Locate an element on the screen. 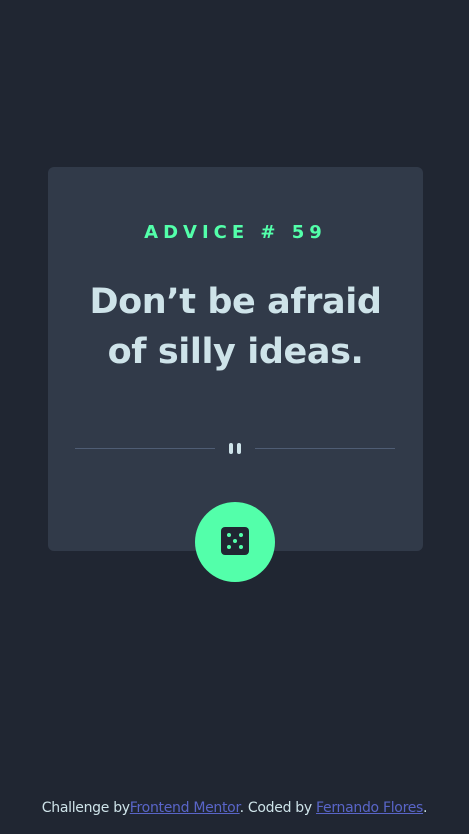 Image resolution: width=469 pixels, height=834 pixels. advice-id-label: ADVICE # 59 is located at coordinates (235, 232).